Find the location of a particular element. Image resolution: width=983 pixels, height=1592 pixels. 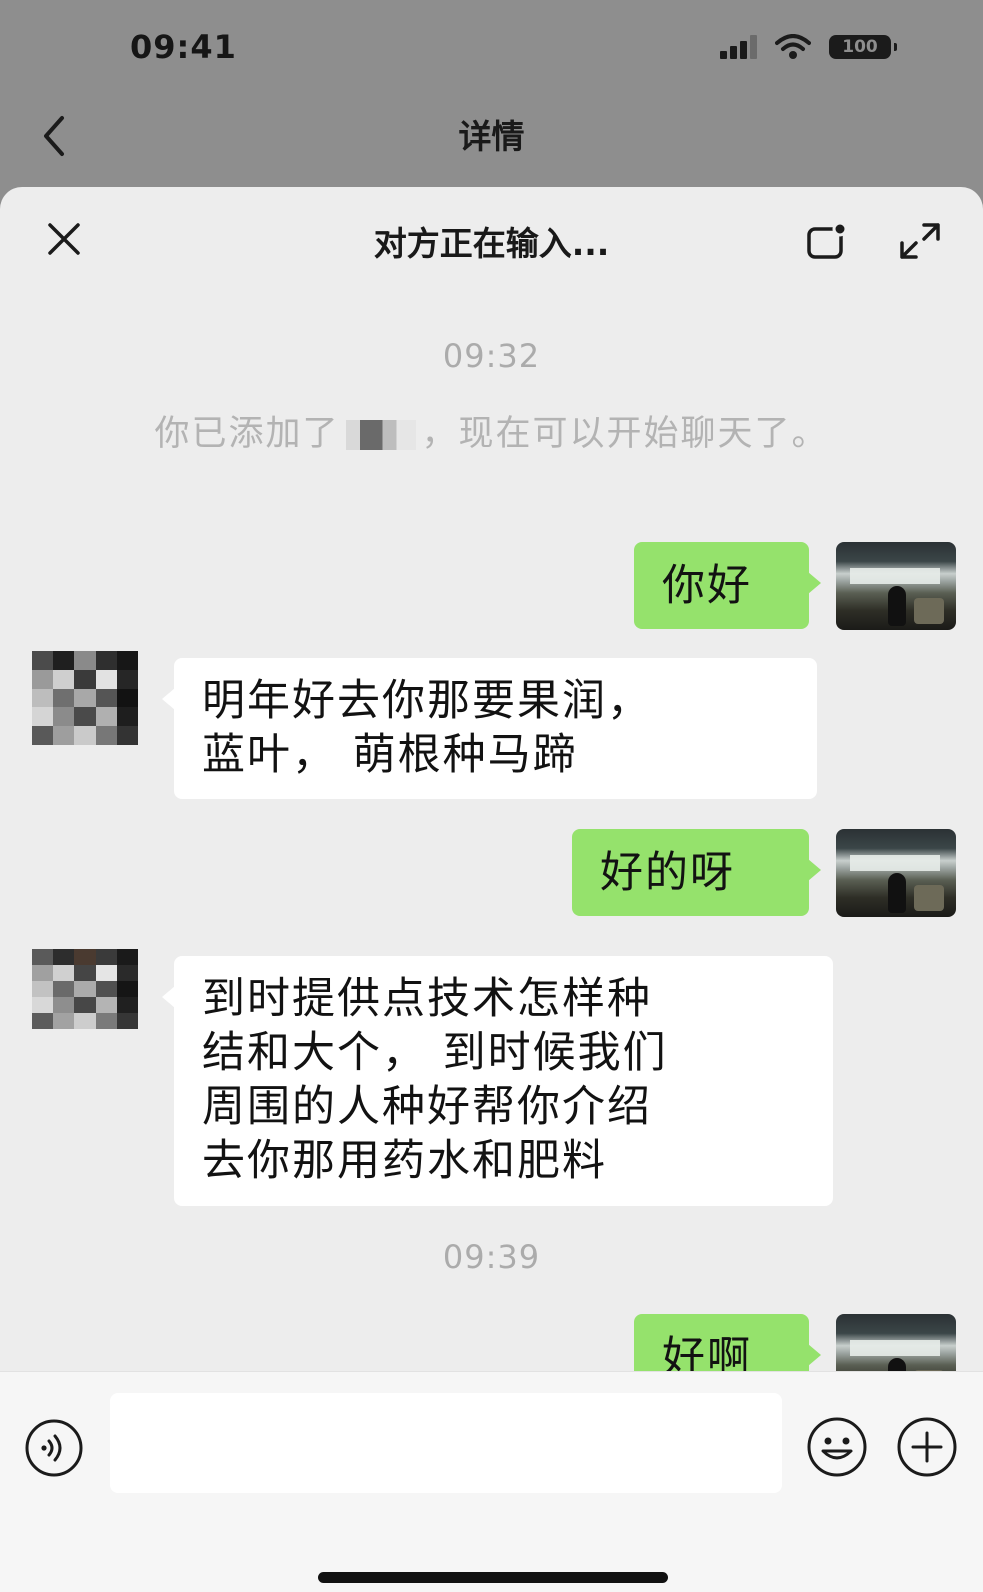

nav-bar: 详情 is located at coordinates (491, 142).